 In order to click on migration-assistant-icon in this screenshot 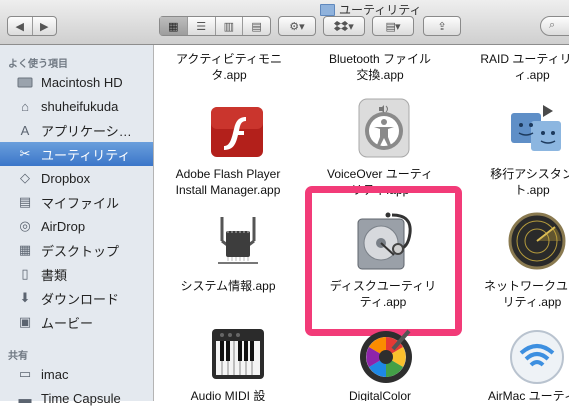, I will do `click(537, 129)`.